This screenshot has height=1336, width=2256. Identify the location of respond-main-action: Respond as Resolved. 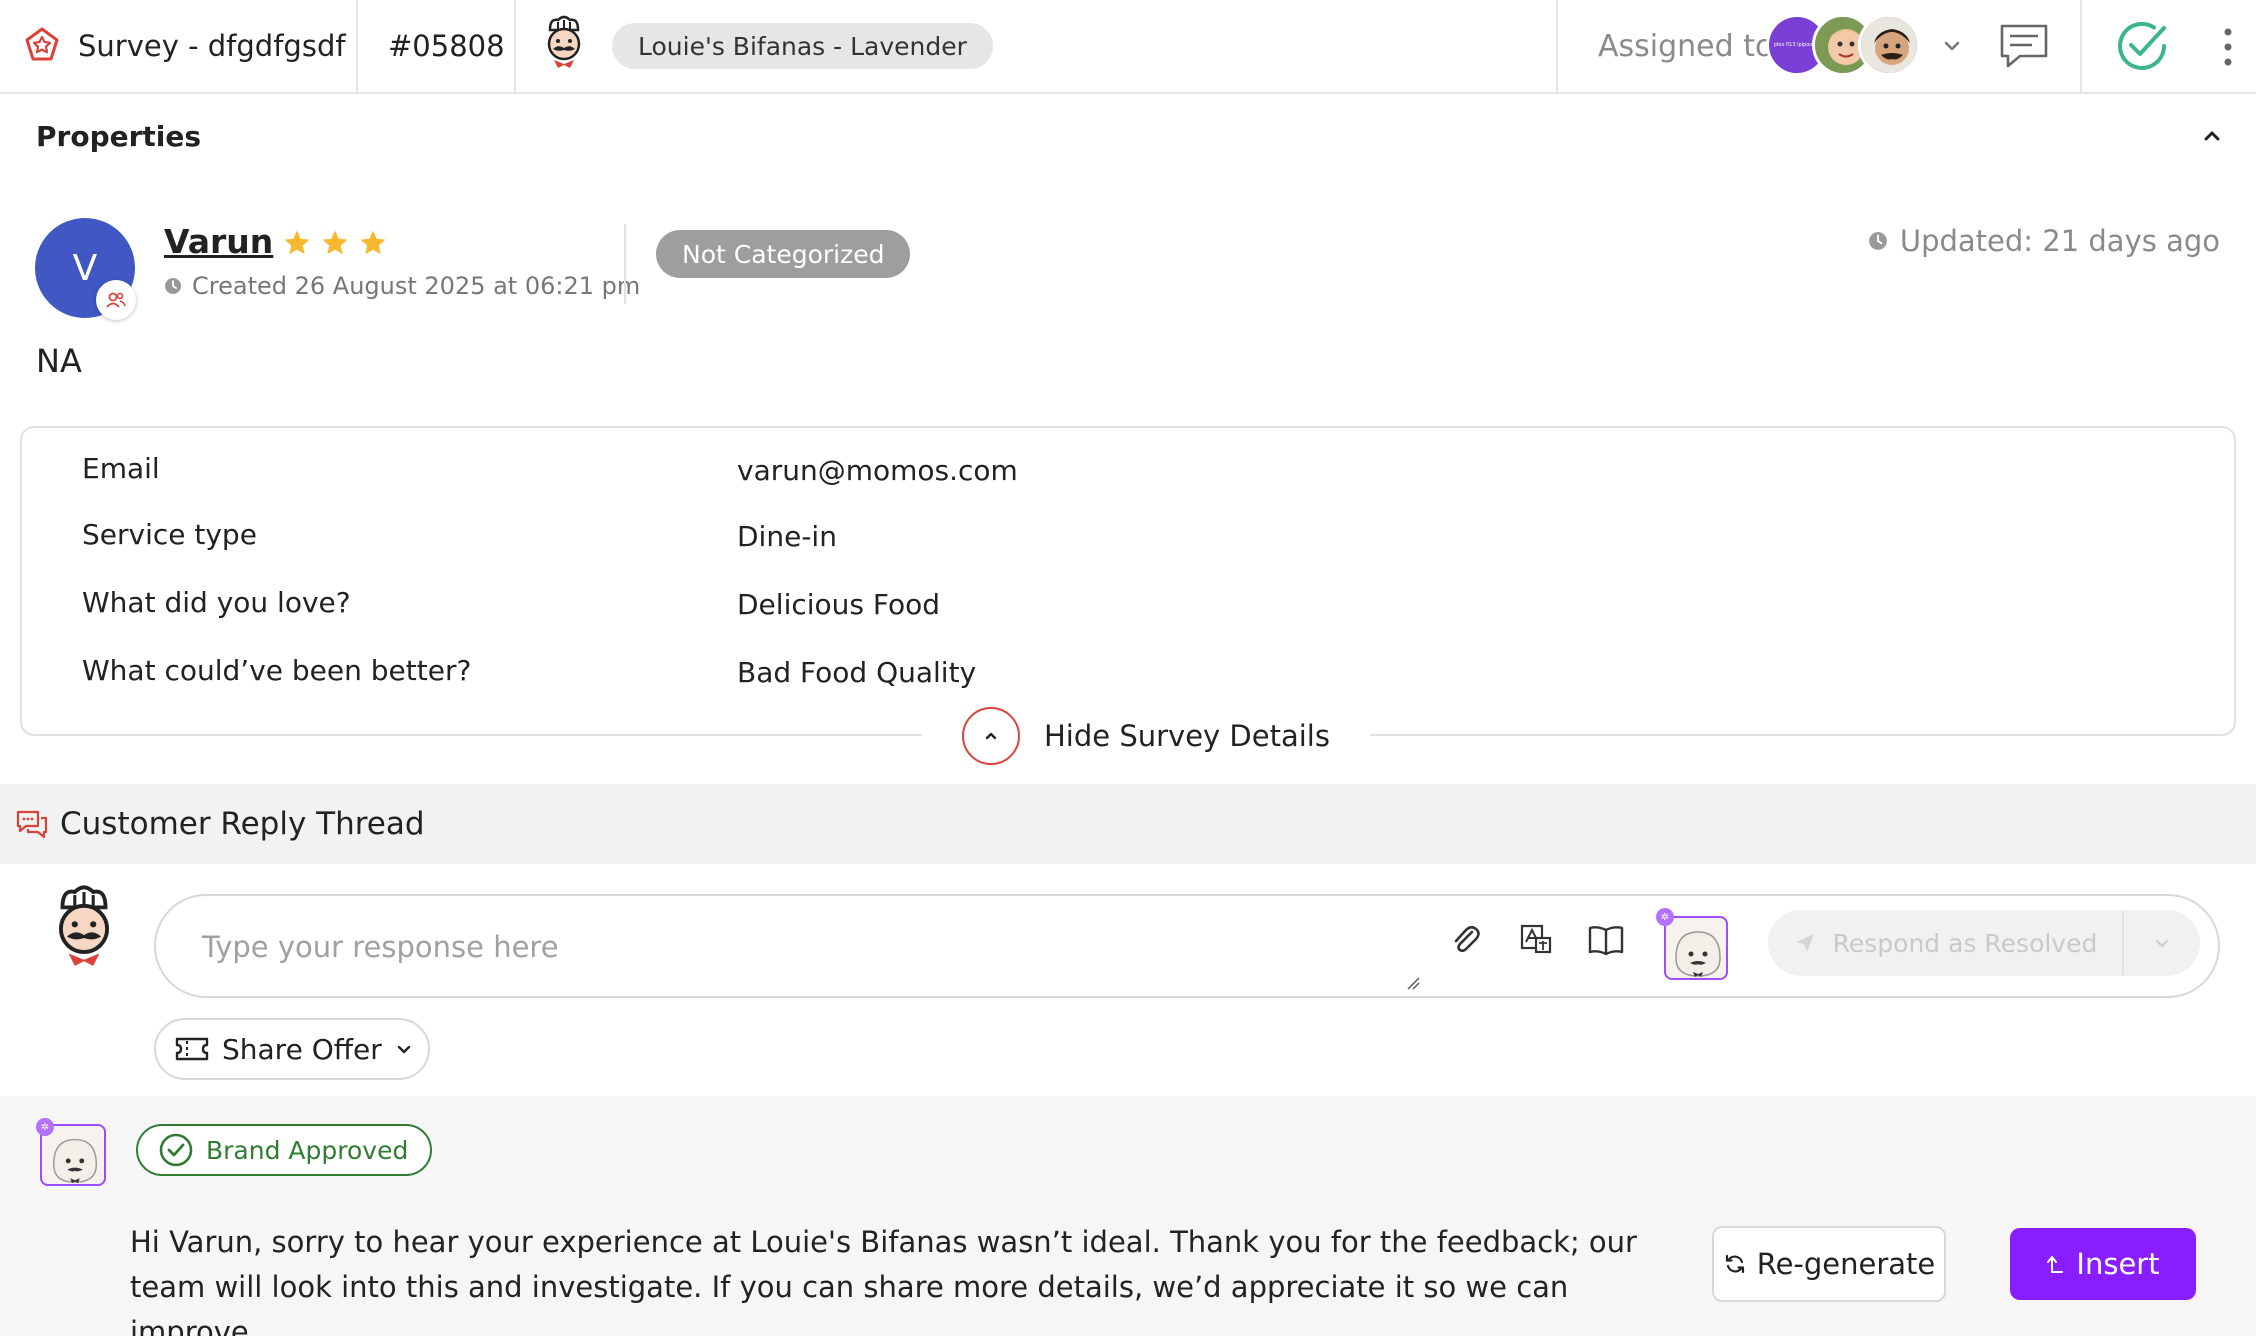
(1945, 943).